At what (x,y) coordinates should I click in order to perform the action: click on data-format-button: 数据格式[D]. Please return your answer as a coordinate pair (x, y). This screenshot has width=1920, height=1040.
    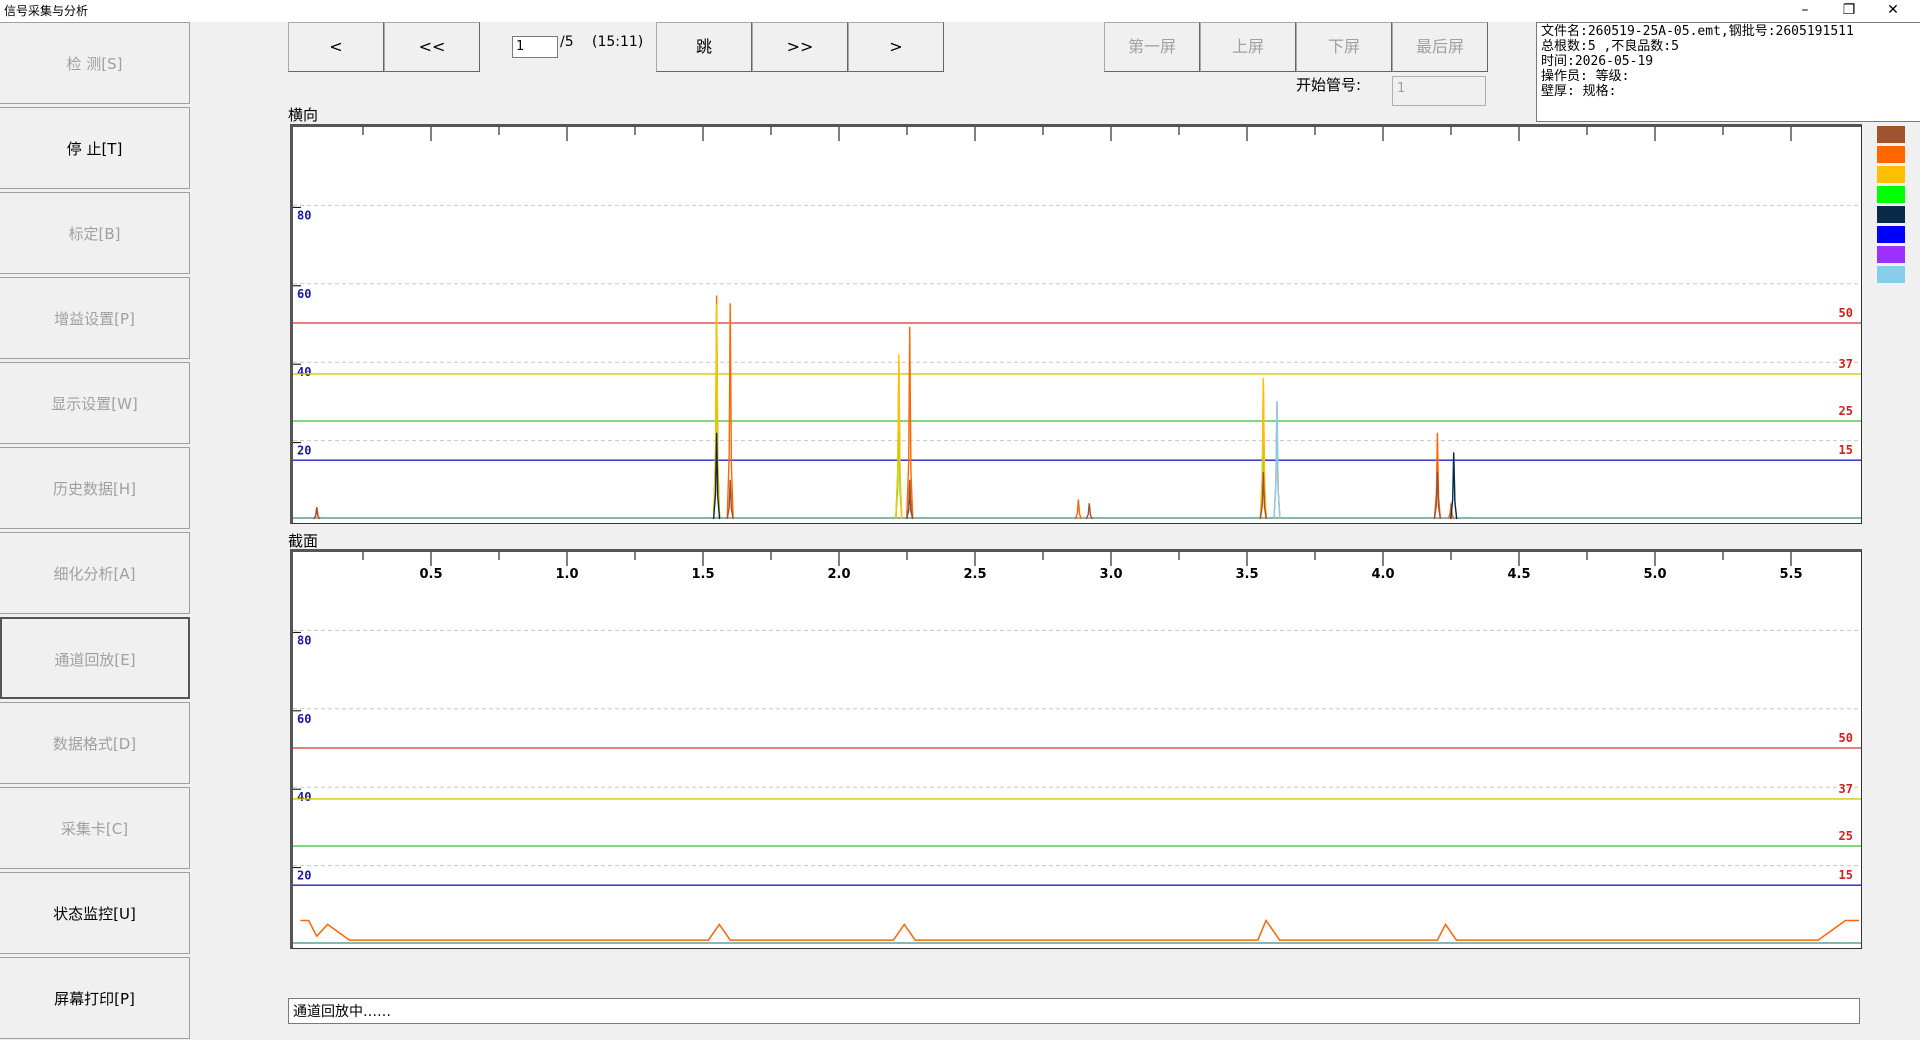
    Looking at the image, I should click on (95, 743).